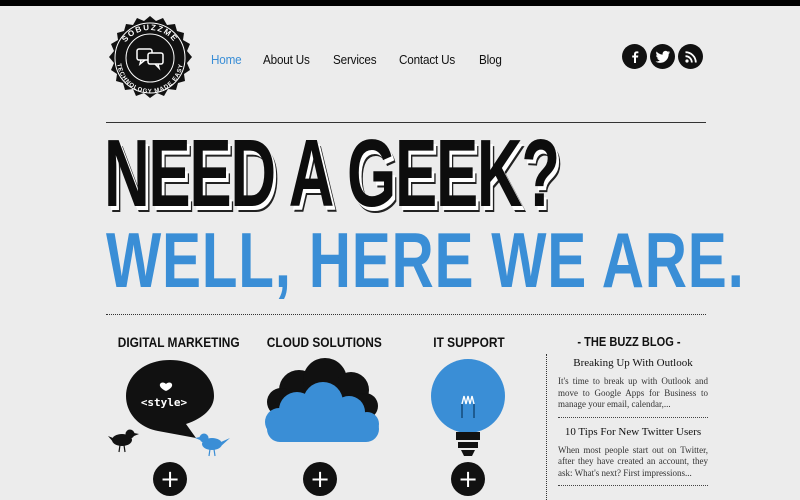 The height and width of the screenshot is (500, 800). I want to click on logo: SOBUZZME TECHNOLOGY MADE EASY, so click(150, 60).